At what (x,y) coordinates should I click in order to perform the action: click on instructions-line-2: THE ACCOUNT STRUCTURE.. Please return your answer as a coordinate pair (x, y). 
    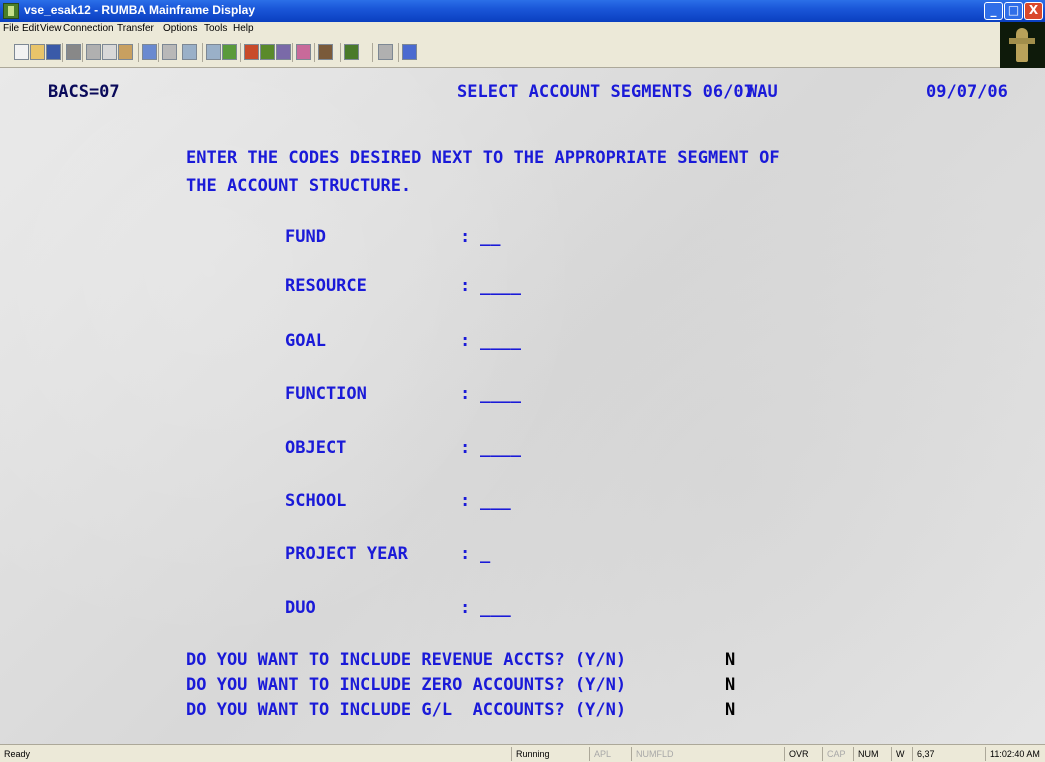
    Looking at the image, I should click on (299, 186).